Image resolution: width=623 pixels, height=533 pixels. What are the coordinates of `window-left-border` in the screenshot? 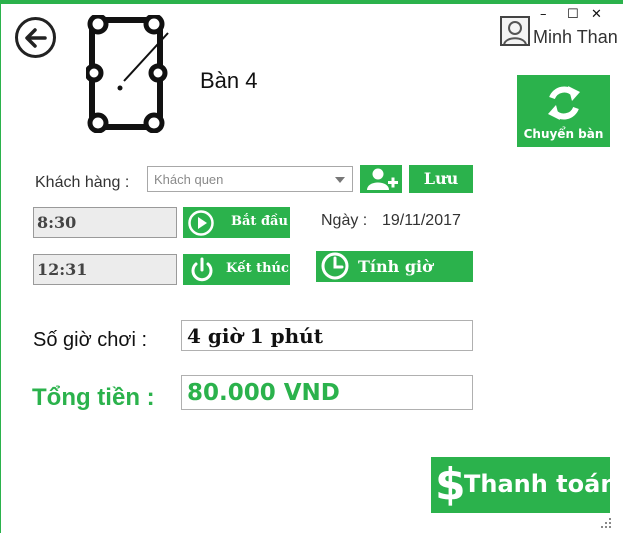 It's located at (0, 266).